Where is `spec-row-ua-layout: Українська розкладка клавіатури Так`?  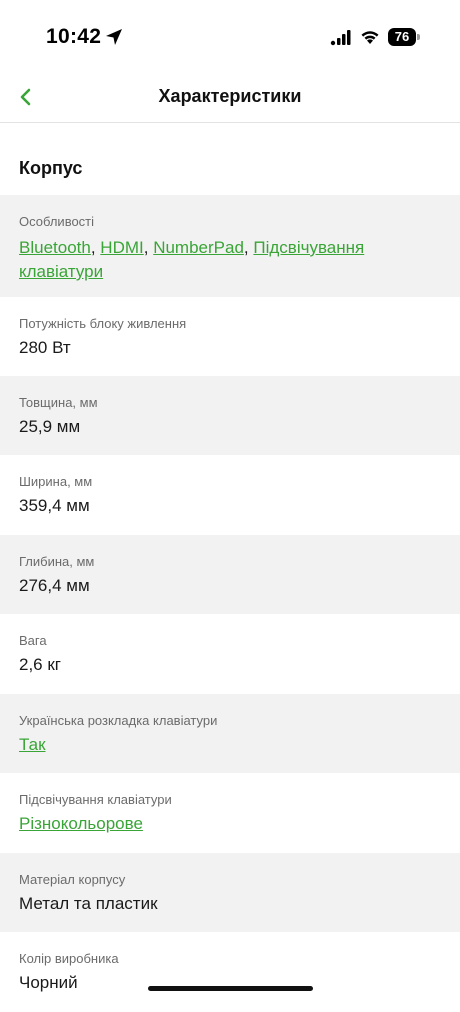
spec-row-ua-layout: Українська розкладка клавіатури Так is located at coordinates (230, 733).